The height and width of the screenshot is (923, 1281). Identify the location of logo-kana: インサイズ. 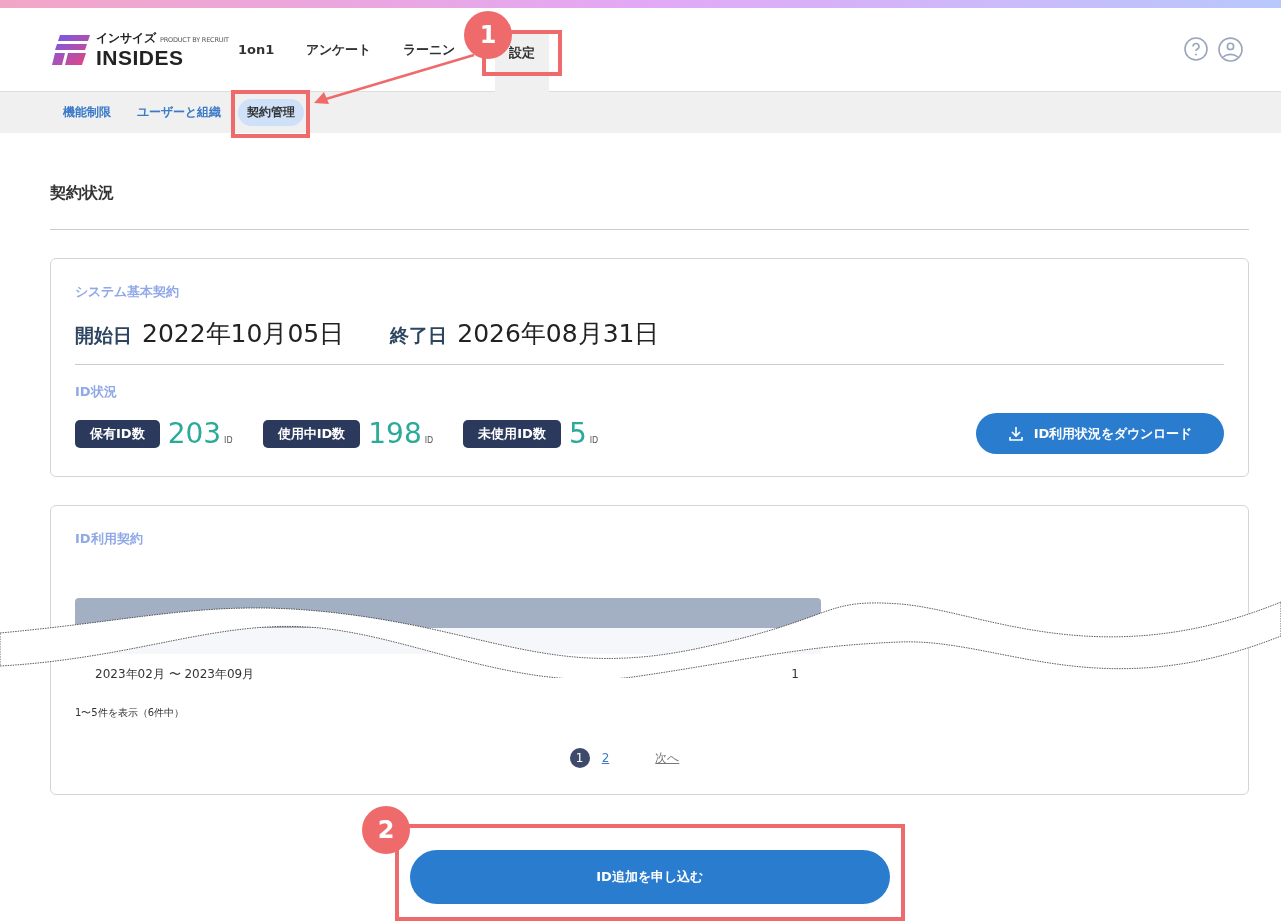
(126, 38).